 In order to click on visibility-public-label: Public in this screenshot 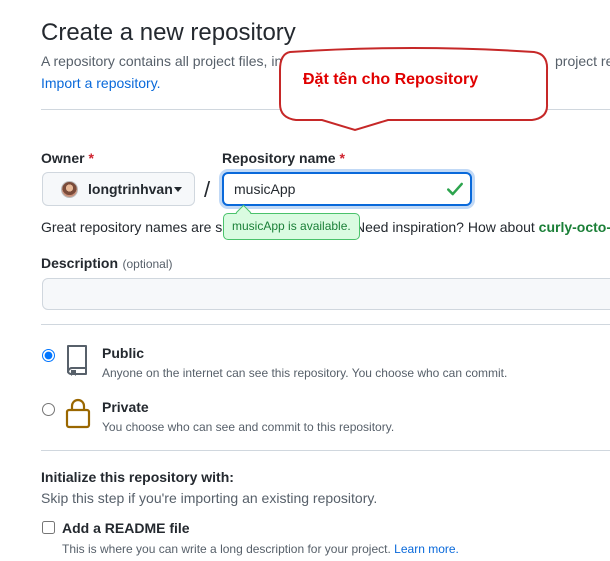, I will do `click(123, 353)`.